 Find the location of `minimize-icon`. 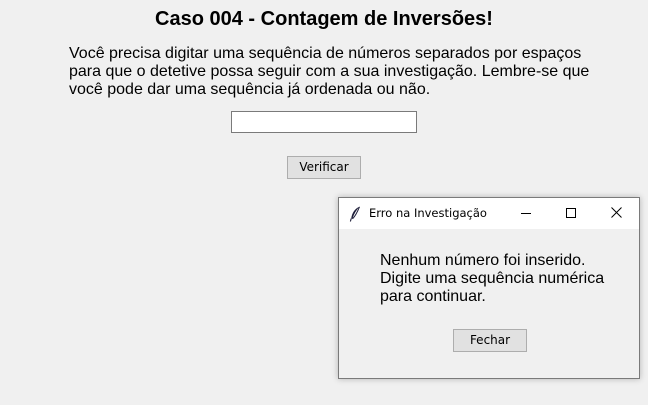

minimize-icon is located at coordinates (525, 214).